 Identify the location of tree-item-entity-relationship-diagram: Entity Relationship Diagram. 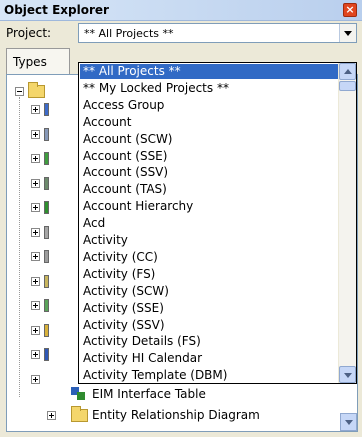
(176, 415).